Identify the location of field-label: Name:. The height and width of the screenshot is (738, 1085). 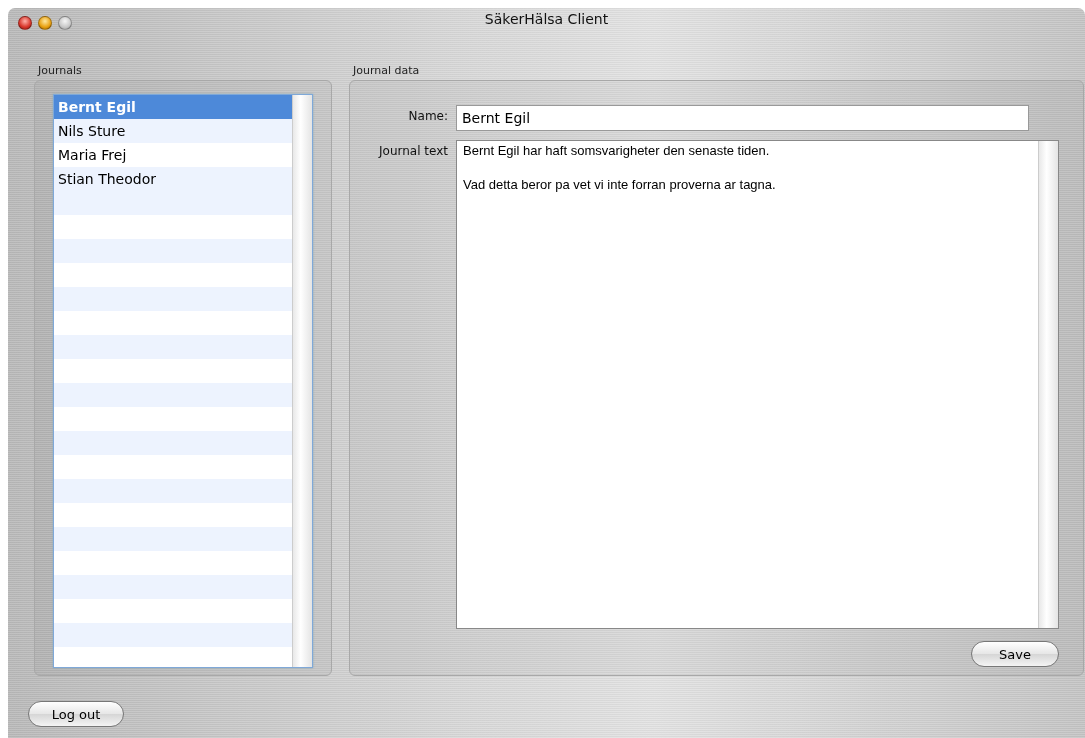
(427, 116).